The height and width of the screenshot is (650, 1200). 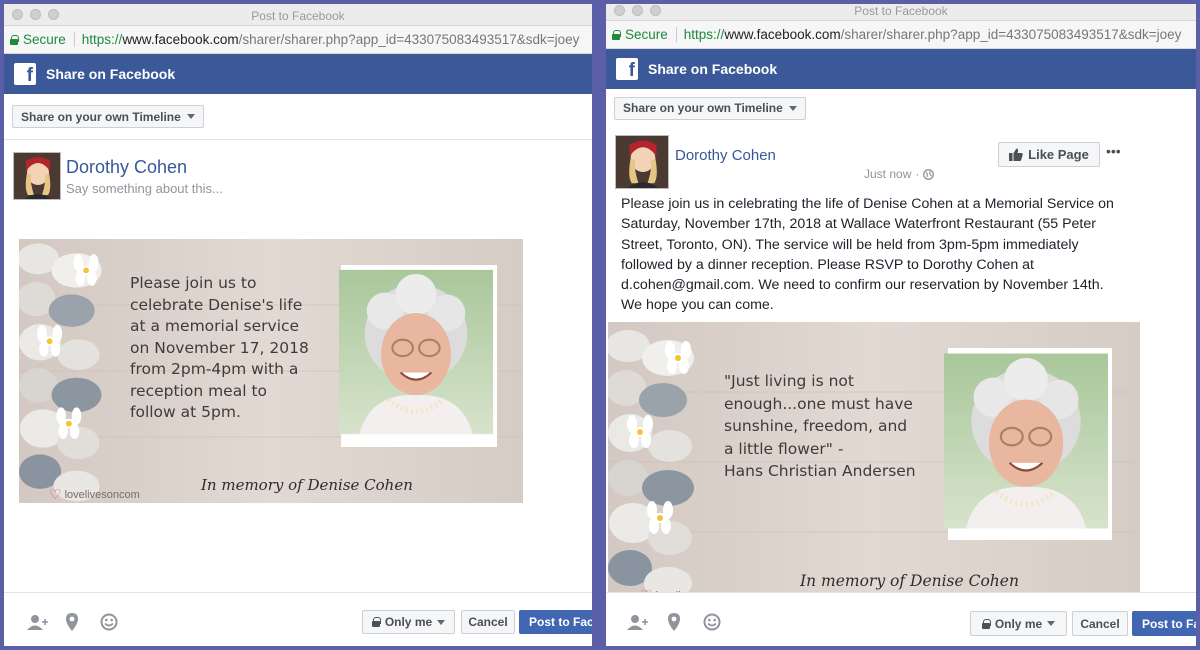 I want to click on post-timestamp: Just now ·, so click(x=899, y=174).